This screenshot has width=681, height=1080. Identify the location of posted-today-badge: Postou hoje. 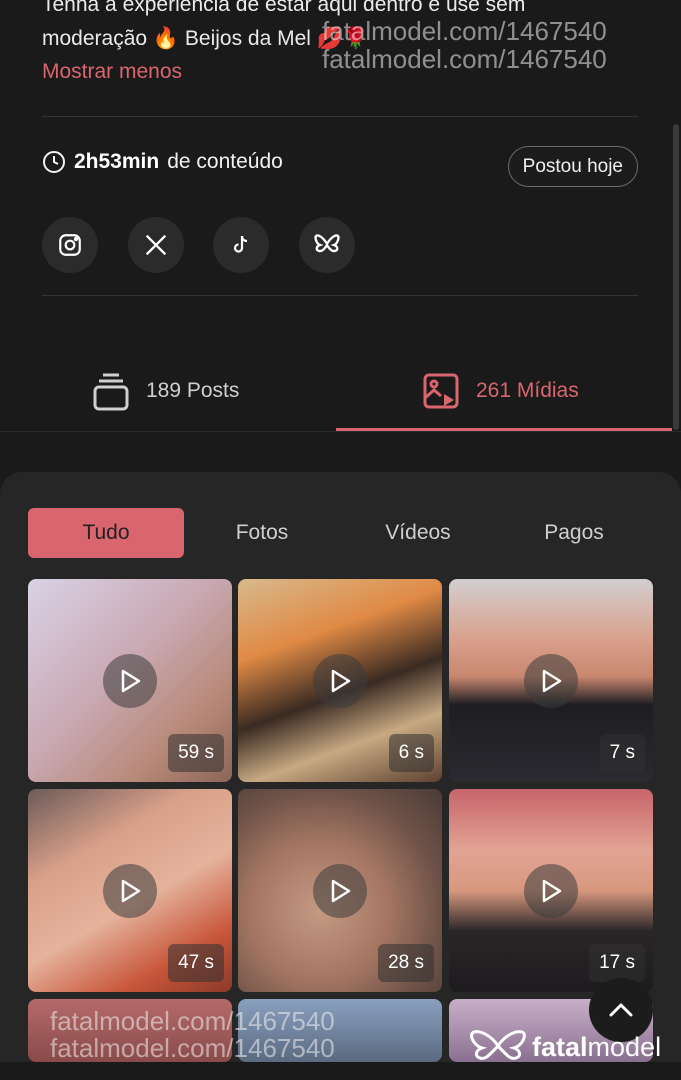
(572, 166).